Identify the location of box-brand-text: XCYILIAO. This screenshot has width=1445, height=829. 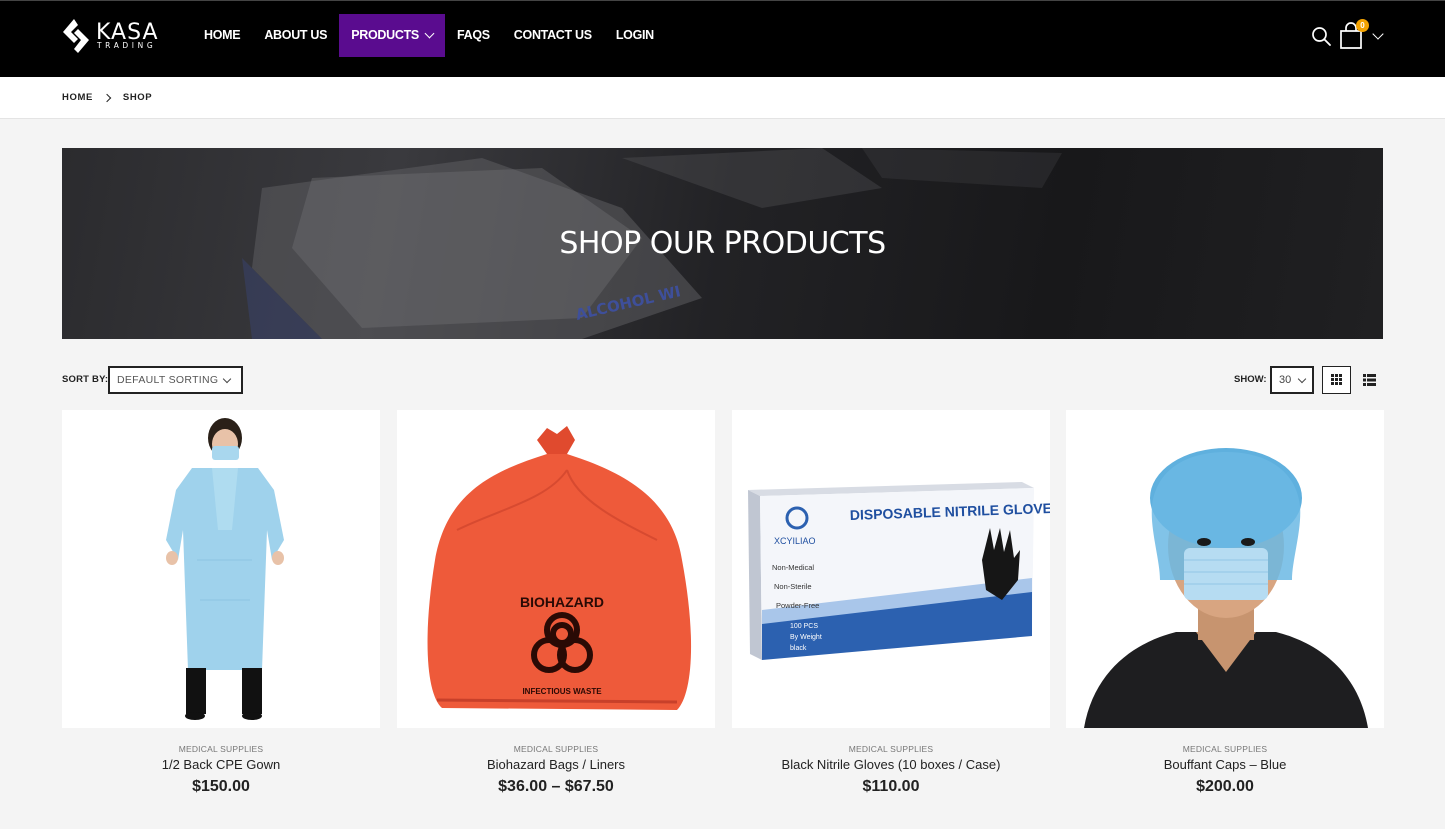
(795, 541).